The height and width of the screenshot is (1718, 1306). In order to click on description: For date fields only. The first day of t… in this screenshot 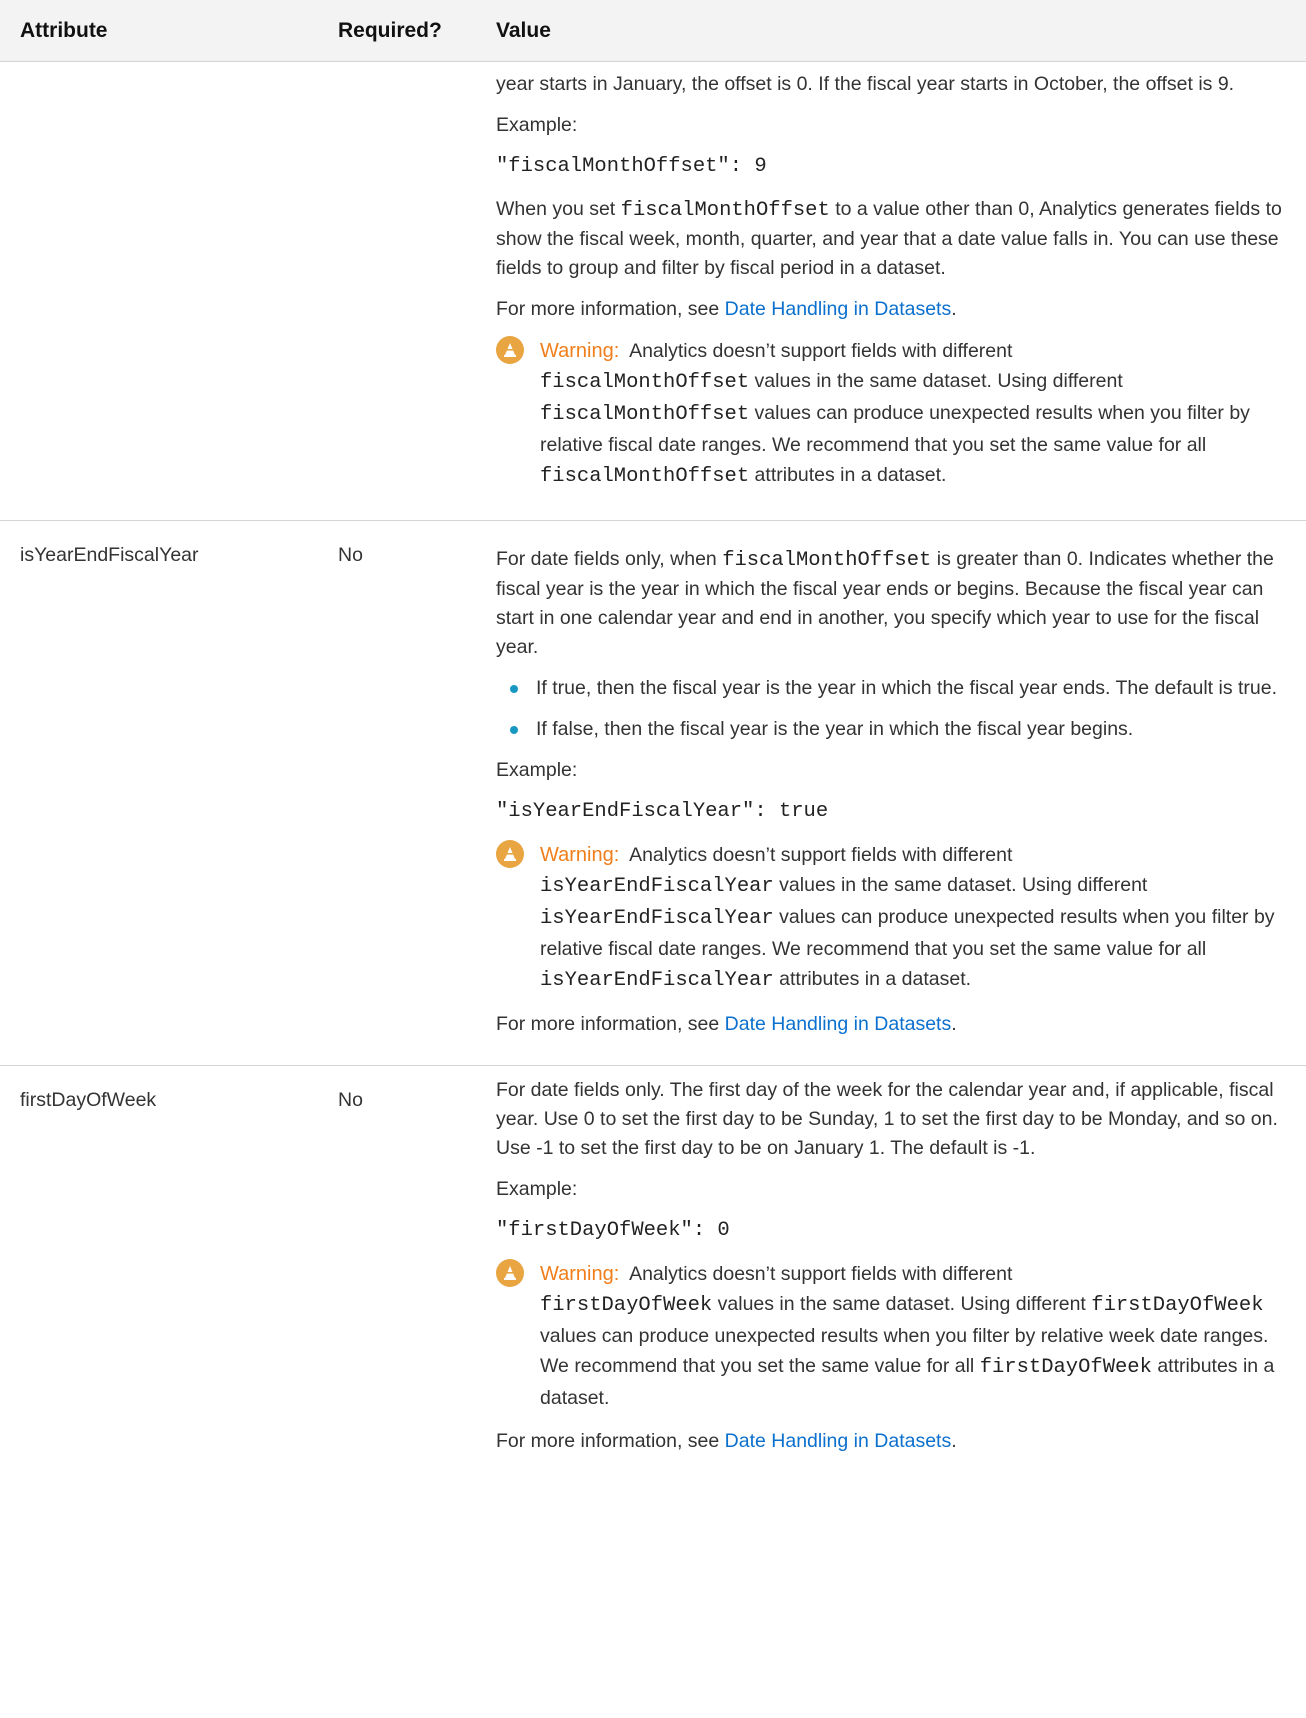, I will do `click(887, 1119)`.